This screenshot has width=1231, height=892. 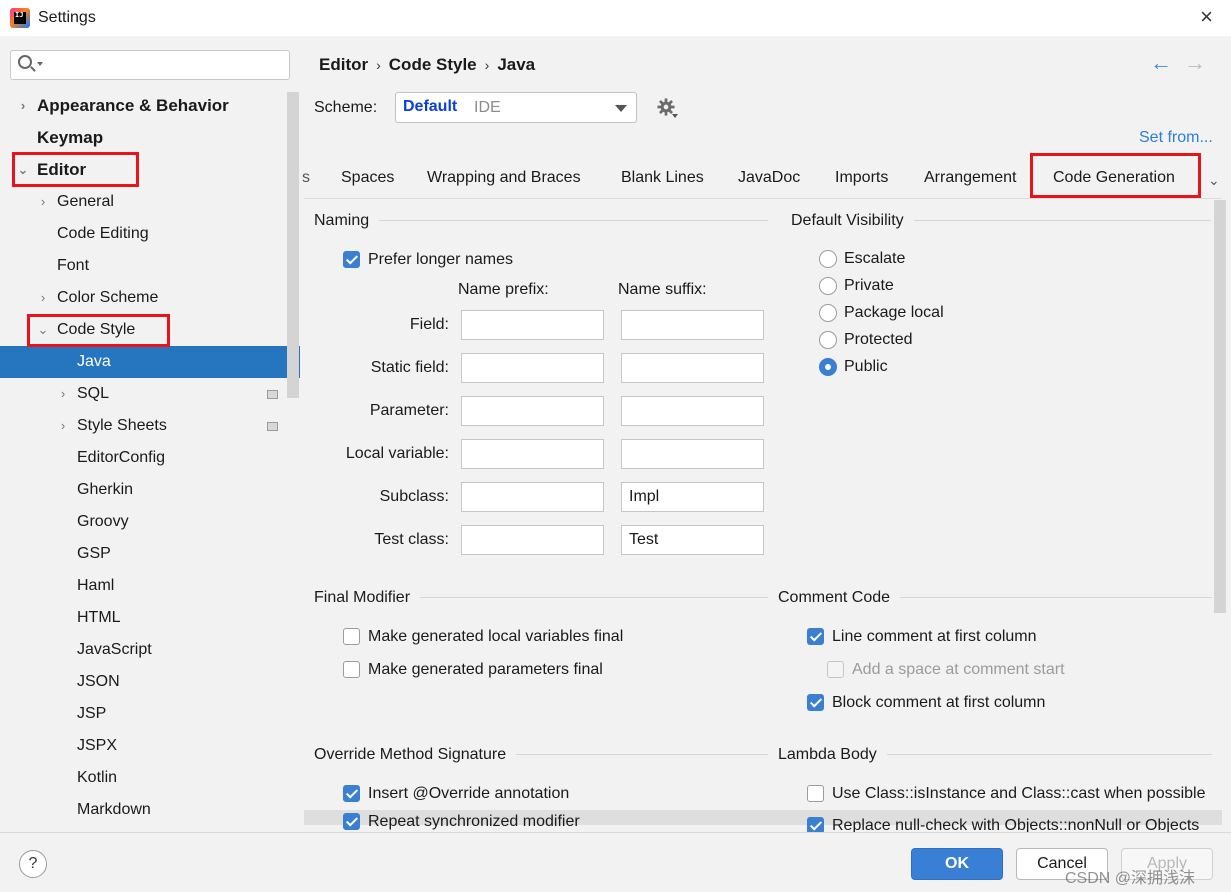 I want to click on tab-wrapping-and-braces: Wrapping and Braces, so click(x=504, y=178).